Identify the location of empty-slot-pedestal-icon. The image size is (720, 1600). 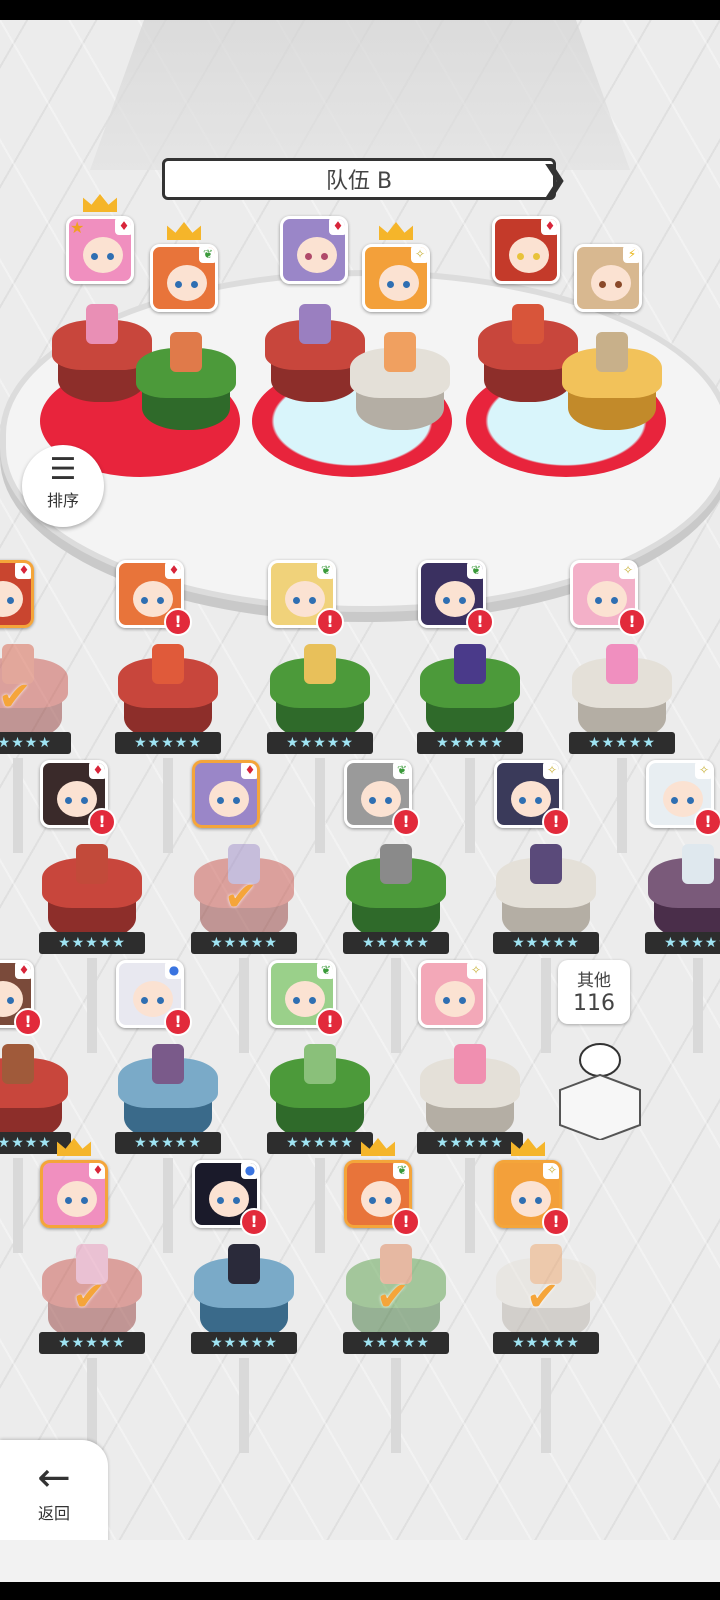
(600, 1090).